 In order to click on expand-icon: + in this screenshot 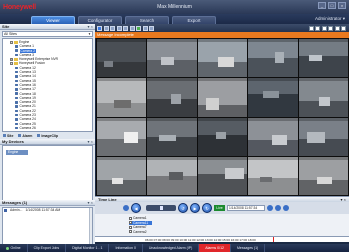, I will do `click(11, 59)`.